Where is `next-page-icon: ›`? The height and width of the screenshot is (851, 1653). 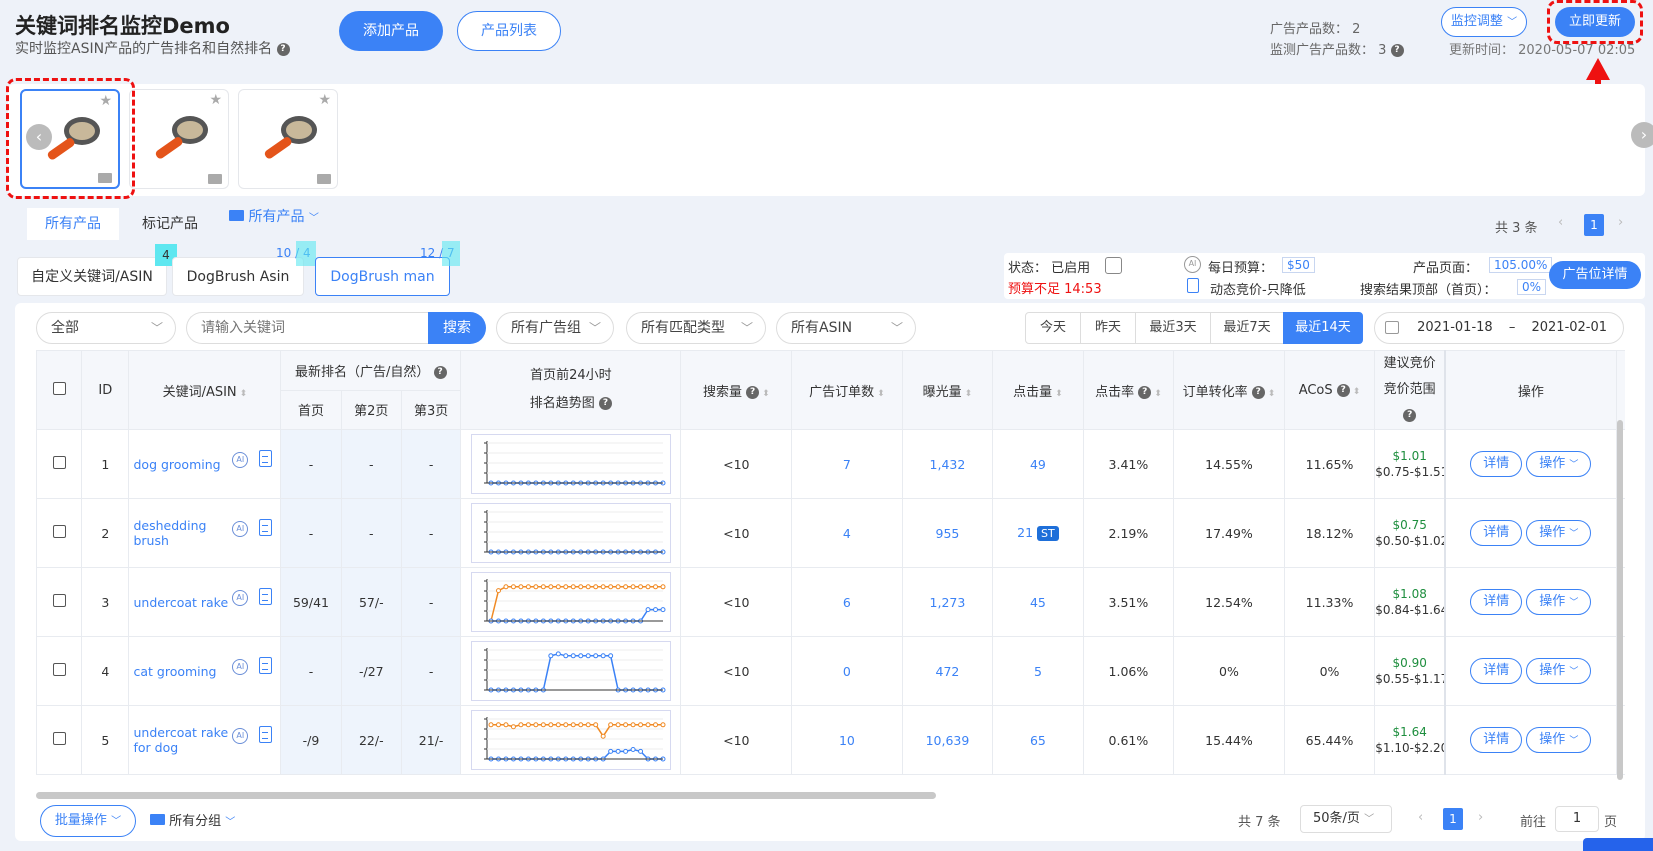 next-page-icon: › is located at coordinates (1620, 222).